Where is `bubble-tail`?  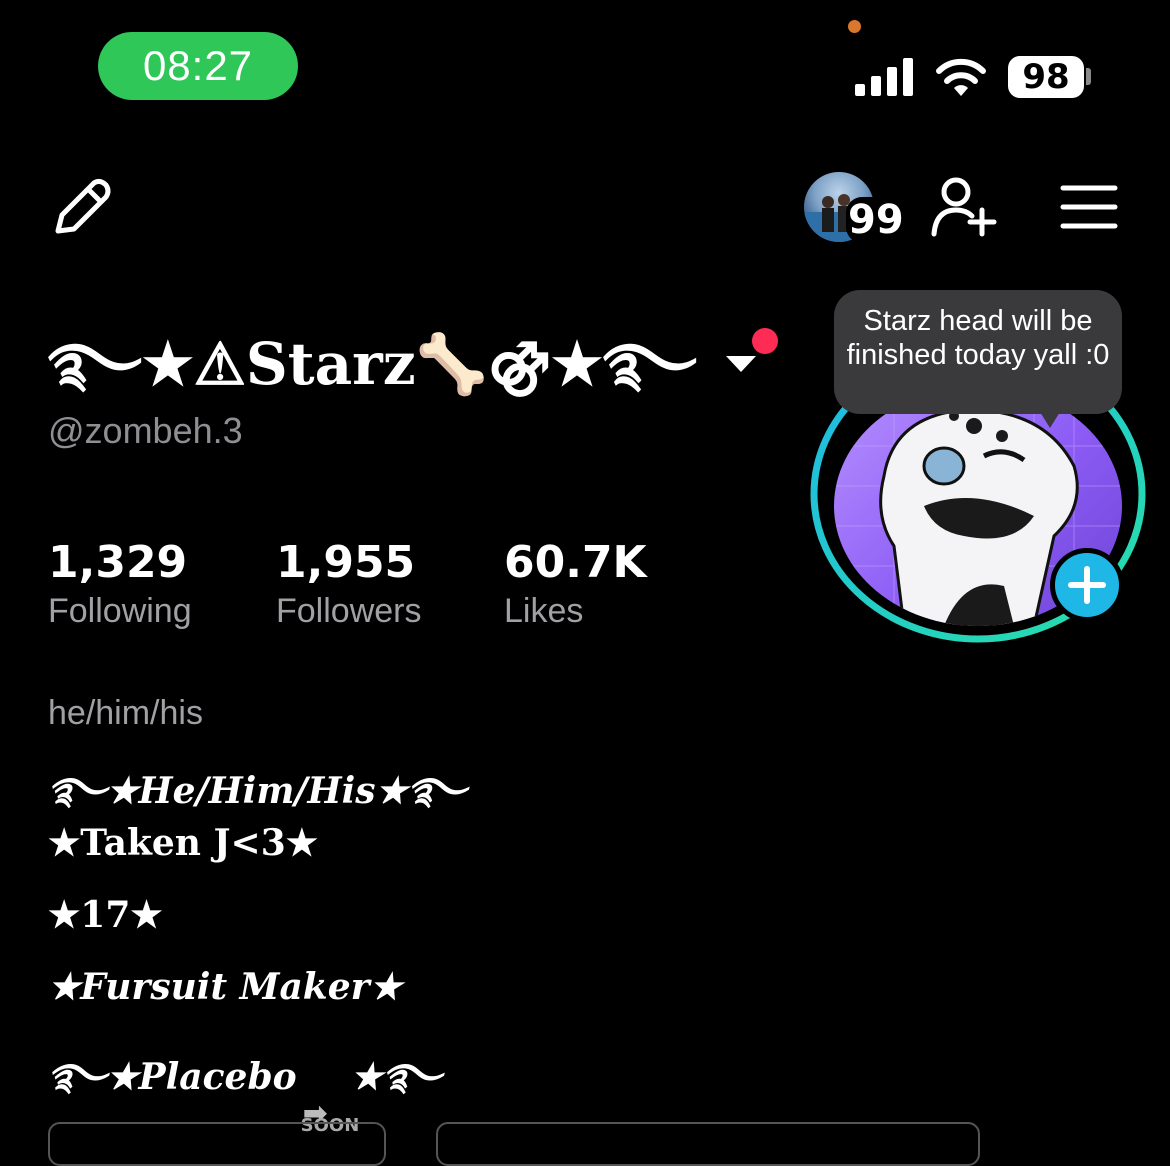
bubble-tail is located at coordinates (1050, 420).